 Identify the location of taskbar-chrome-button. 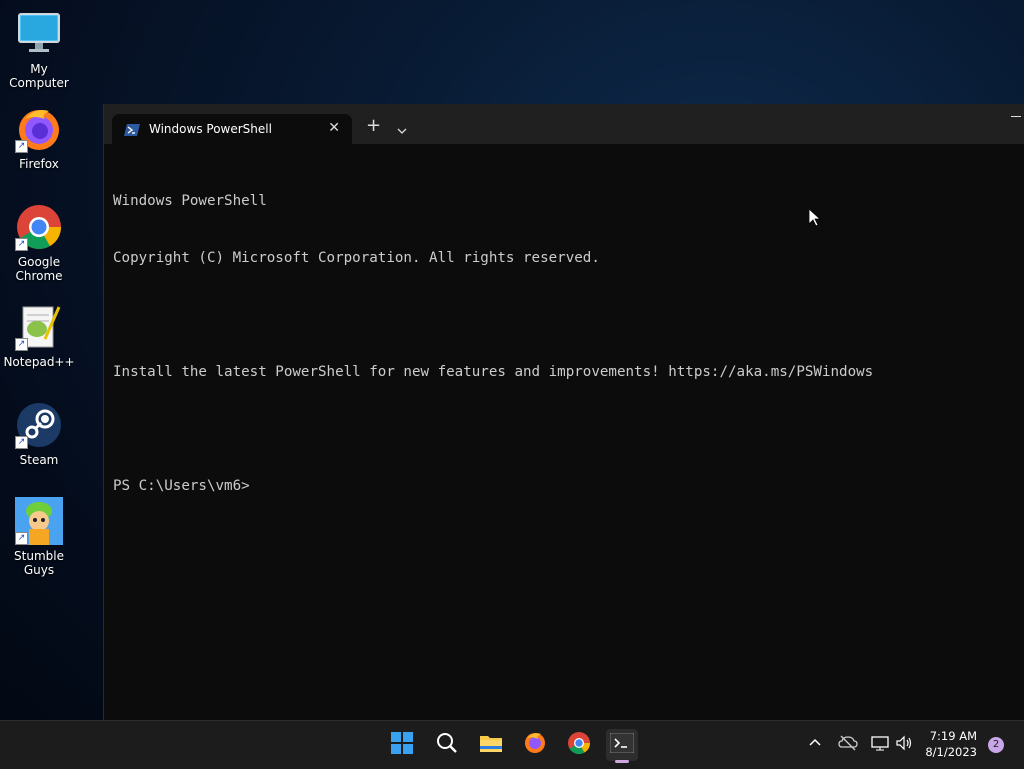
(579, 745).